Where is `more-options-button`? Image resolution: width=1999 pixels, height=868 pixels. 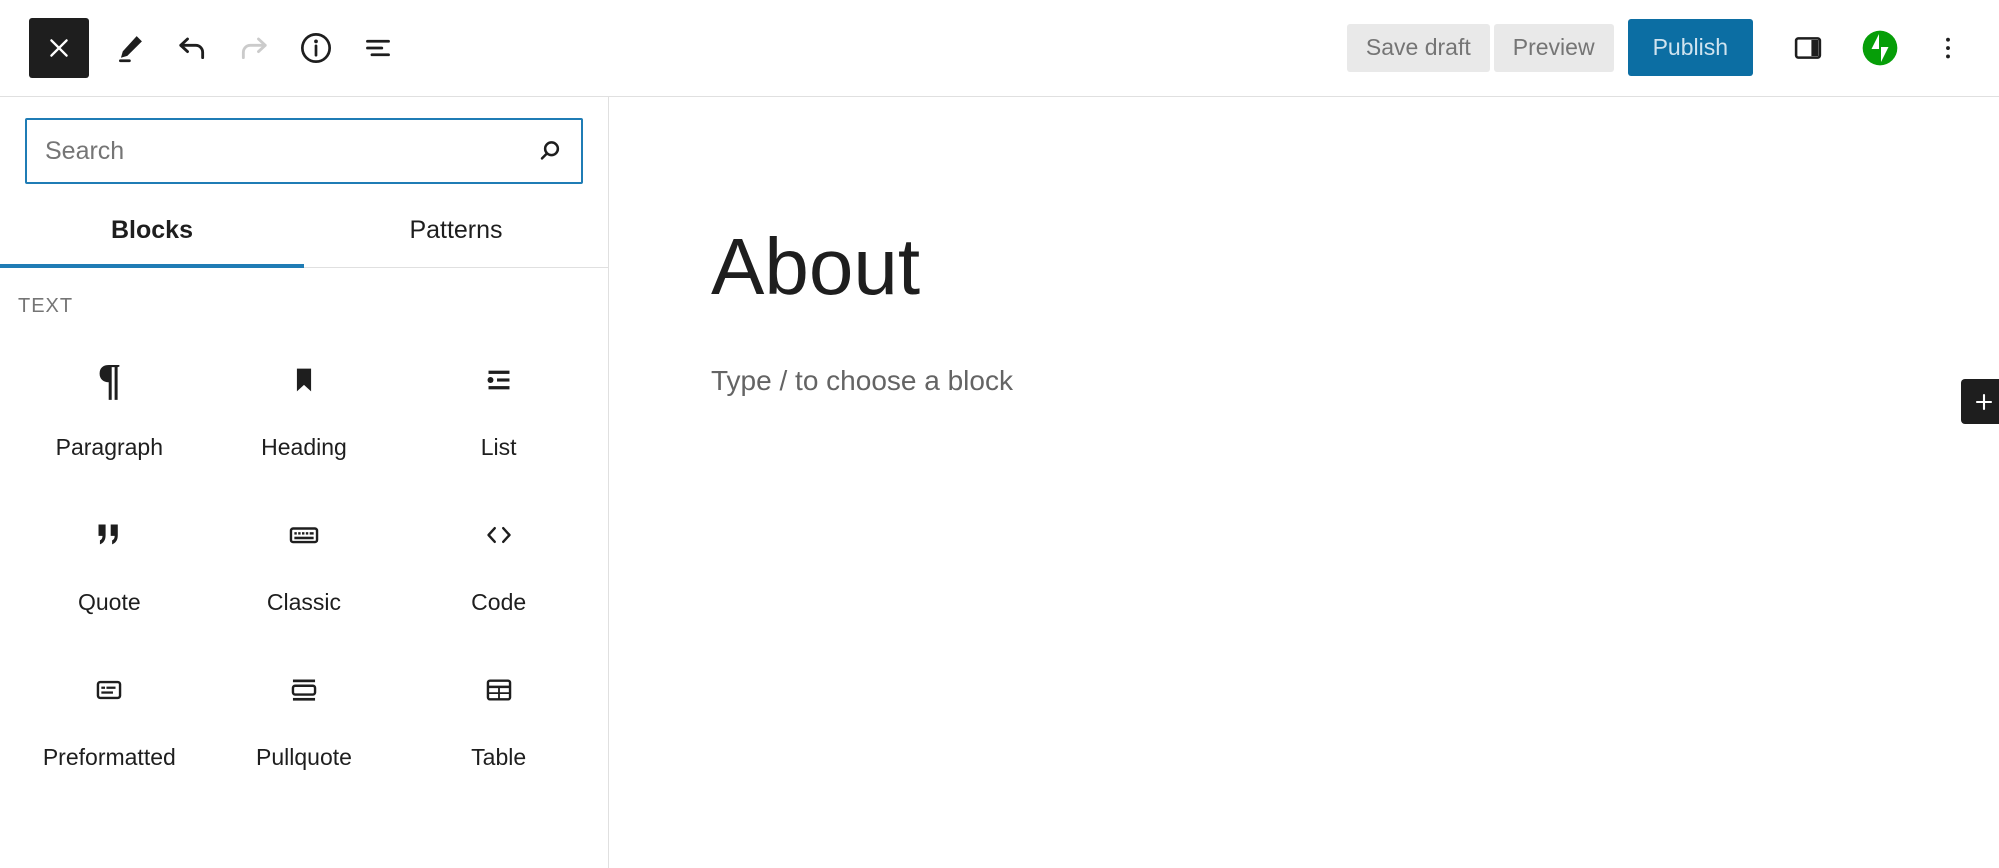 more-options-button is located at coordinates (1948, 48).